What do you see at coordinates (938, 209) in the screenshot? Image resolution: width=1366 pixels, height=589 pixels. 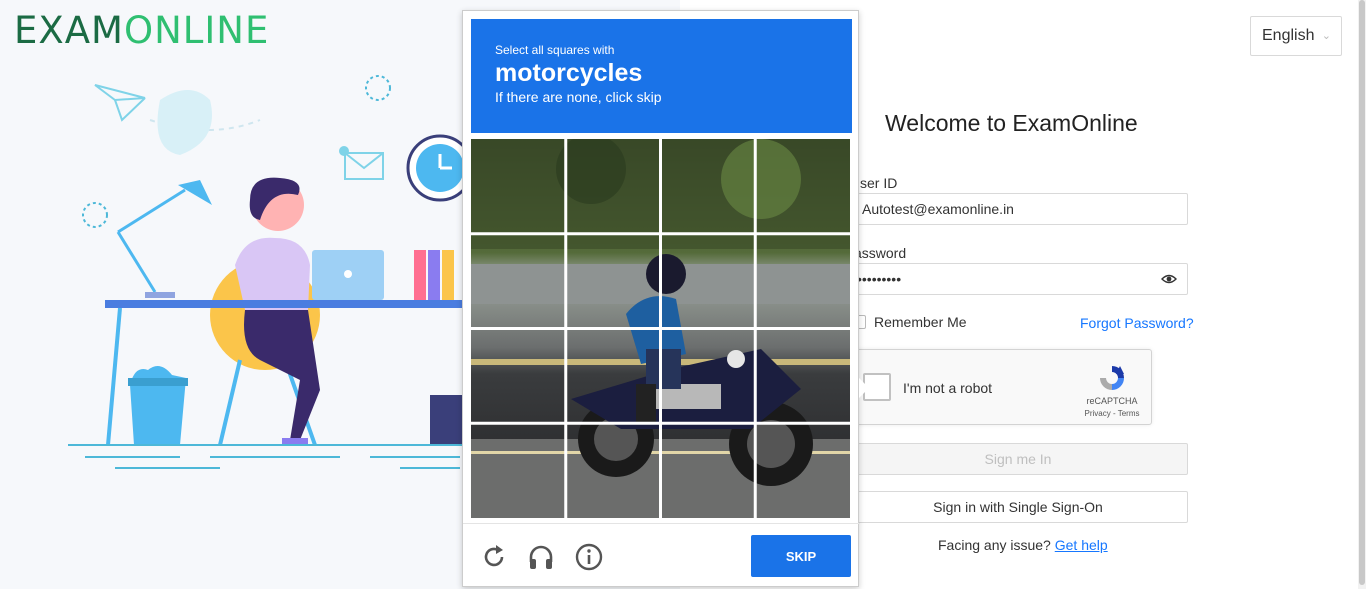 I see `user-id-value: Autotest@examonline.in` at bounding box center [938, 209].